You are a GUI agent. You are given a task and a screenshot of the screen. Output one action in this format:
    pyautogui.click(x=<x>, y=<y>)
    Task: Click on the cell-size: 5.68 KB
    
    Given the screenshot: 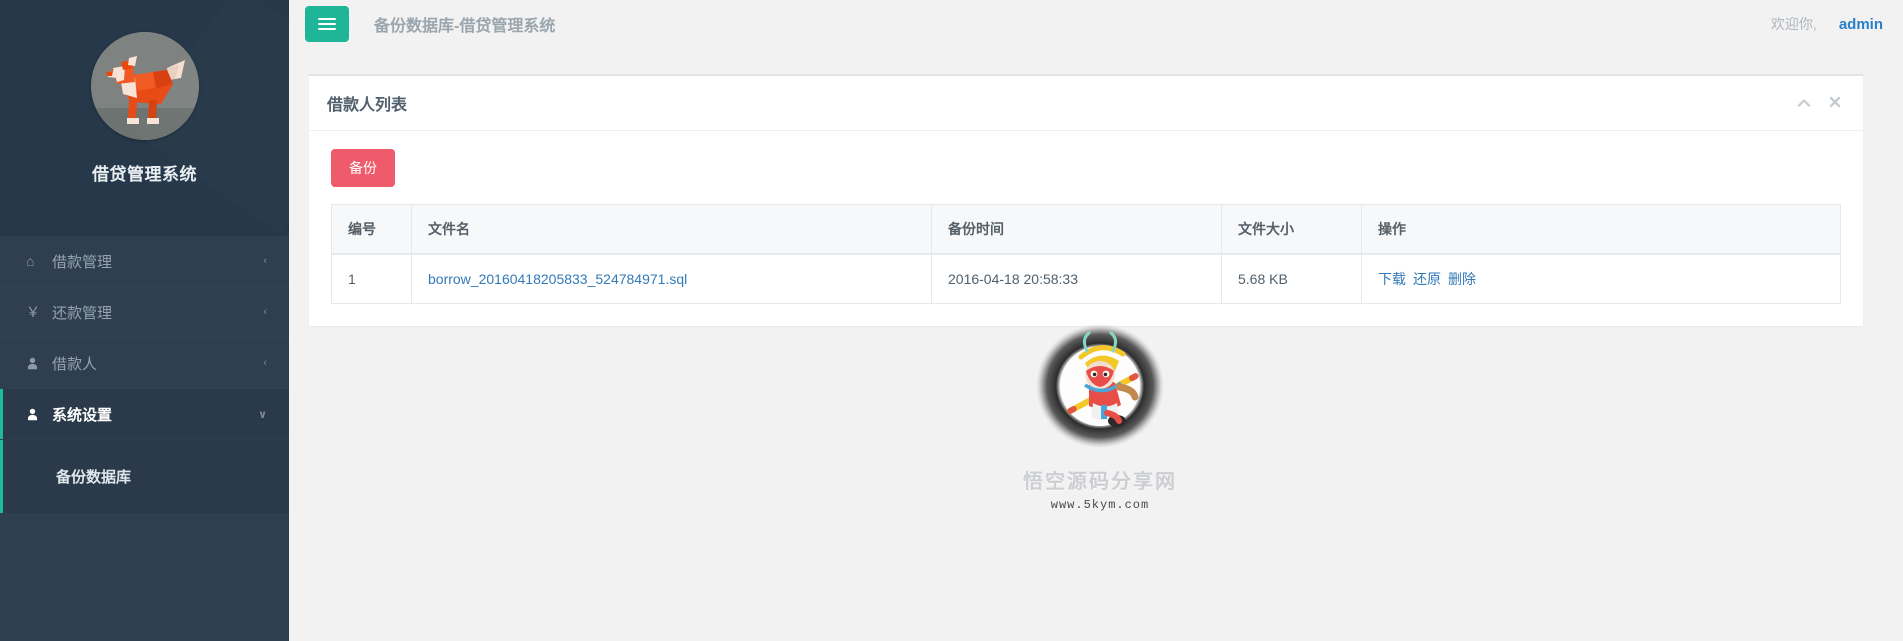 What is the action you would take?
    pyautogui.click(x=1291, y=278)
    